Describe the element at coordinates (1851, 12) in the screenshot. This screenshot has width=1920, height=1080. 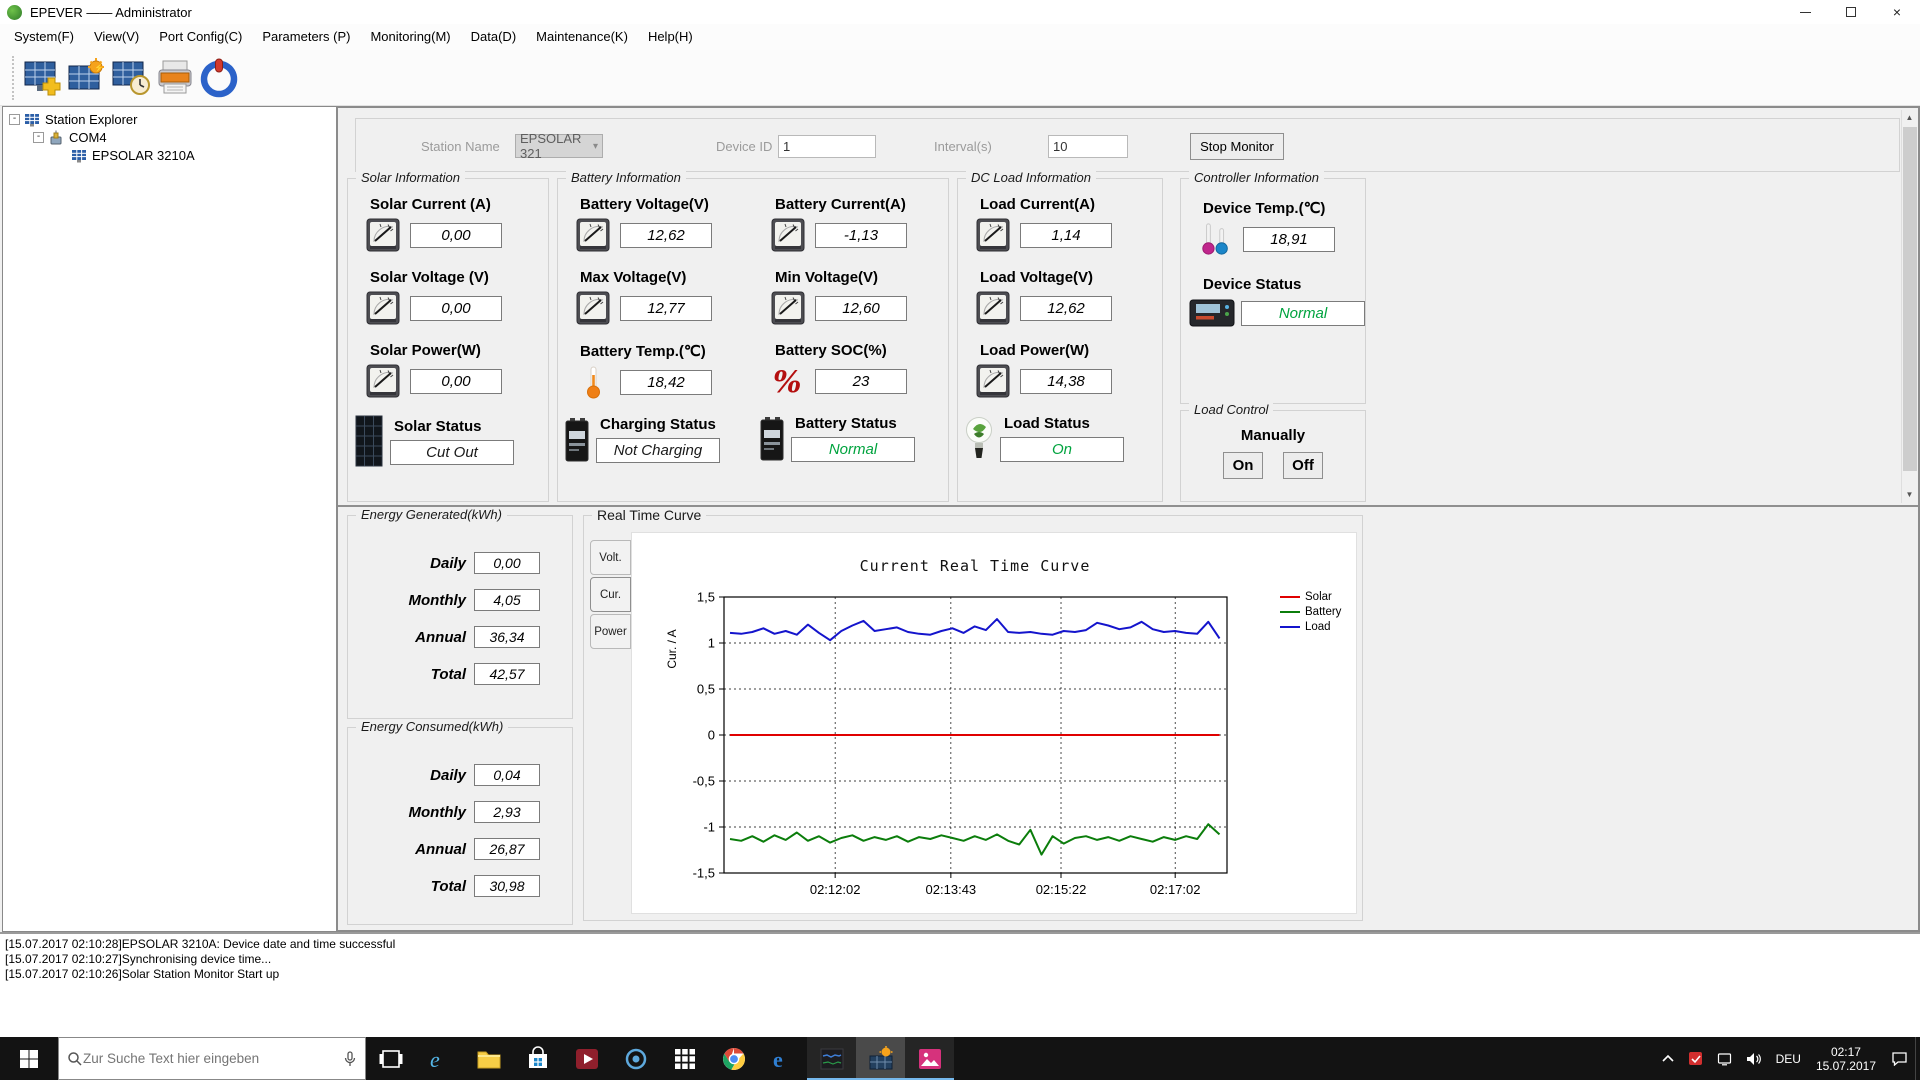
I see `maximize-button` at that location.